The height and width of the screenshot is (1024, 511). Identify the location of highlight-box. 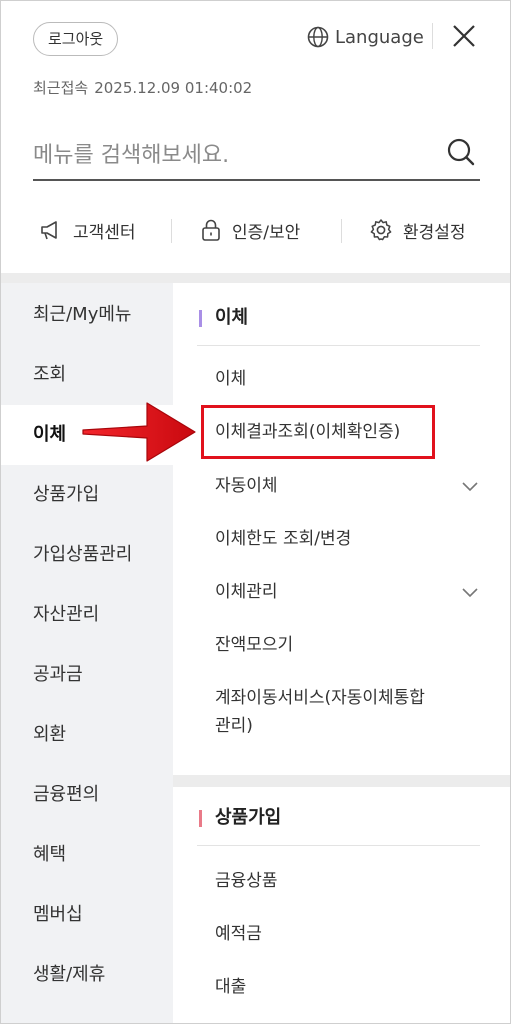
(318, 432).